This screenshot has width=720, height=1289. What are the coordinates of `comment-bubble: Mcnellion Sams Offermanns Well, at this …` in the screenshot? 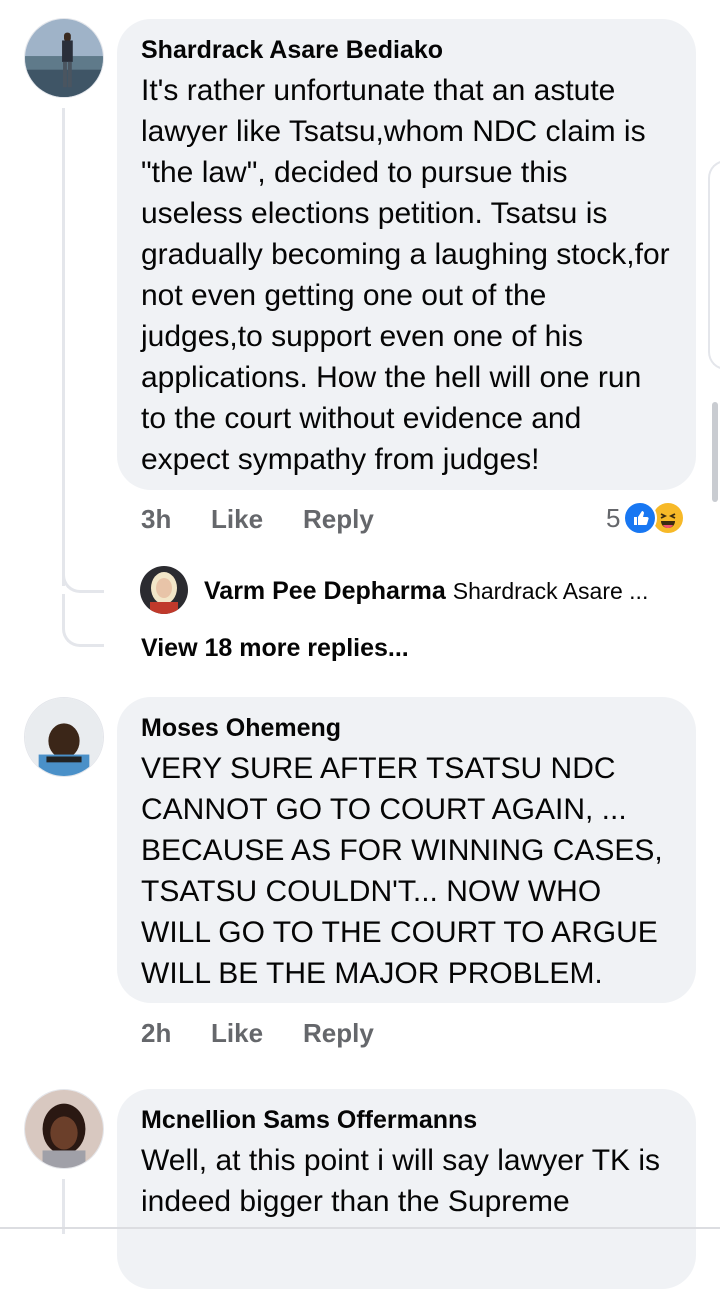 It's located at (406, 1189).